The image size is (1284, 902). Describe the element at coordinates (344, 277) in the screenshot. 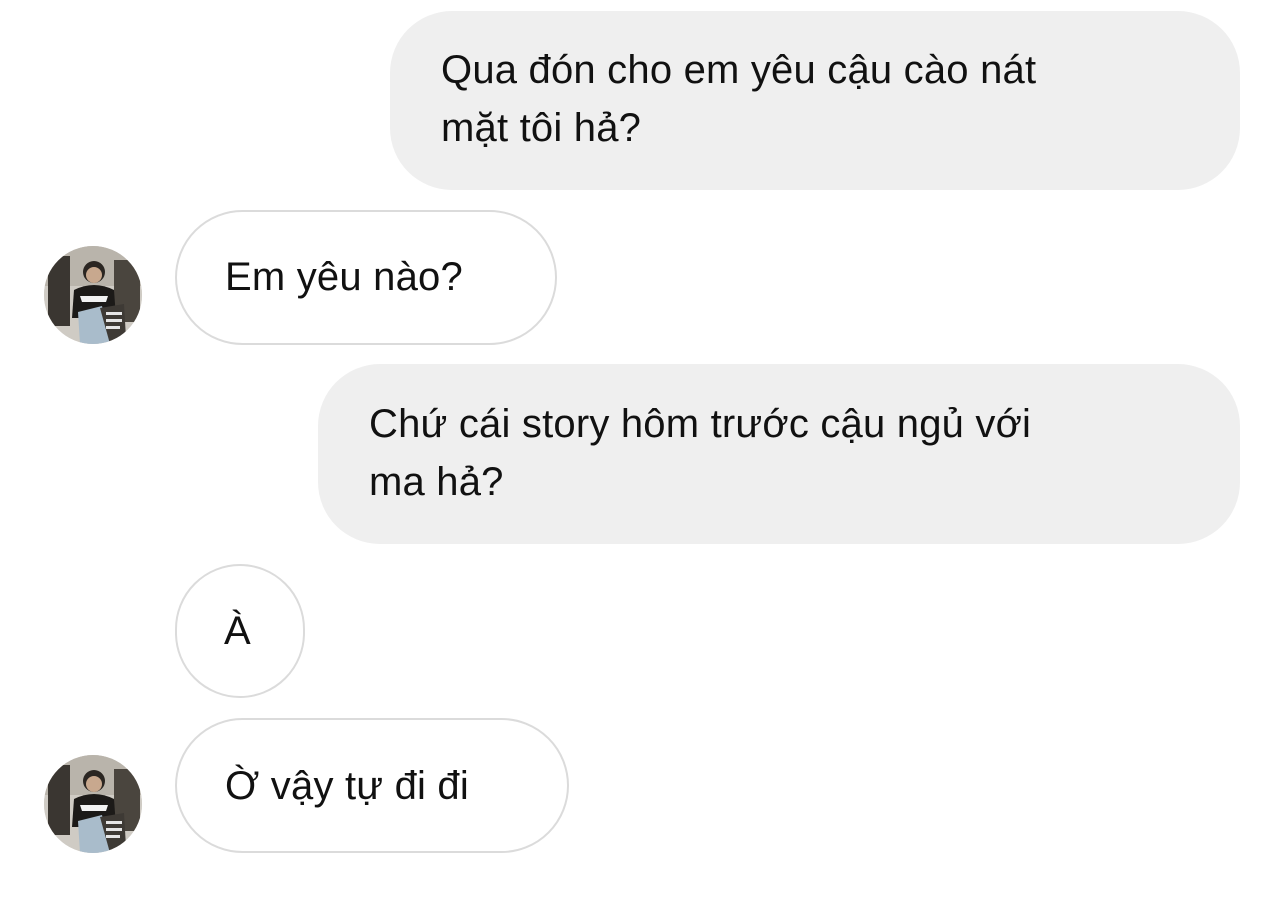

I see `message-text: Em yêu nào?` at that location.